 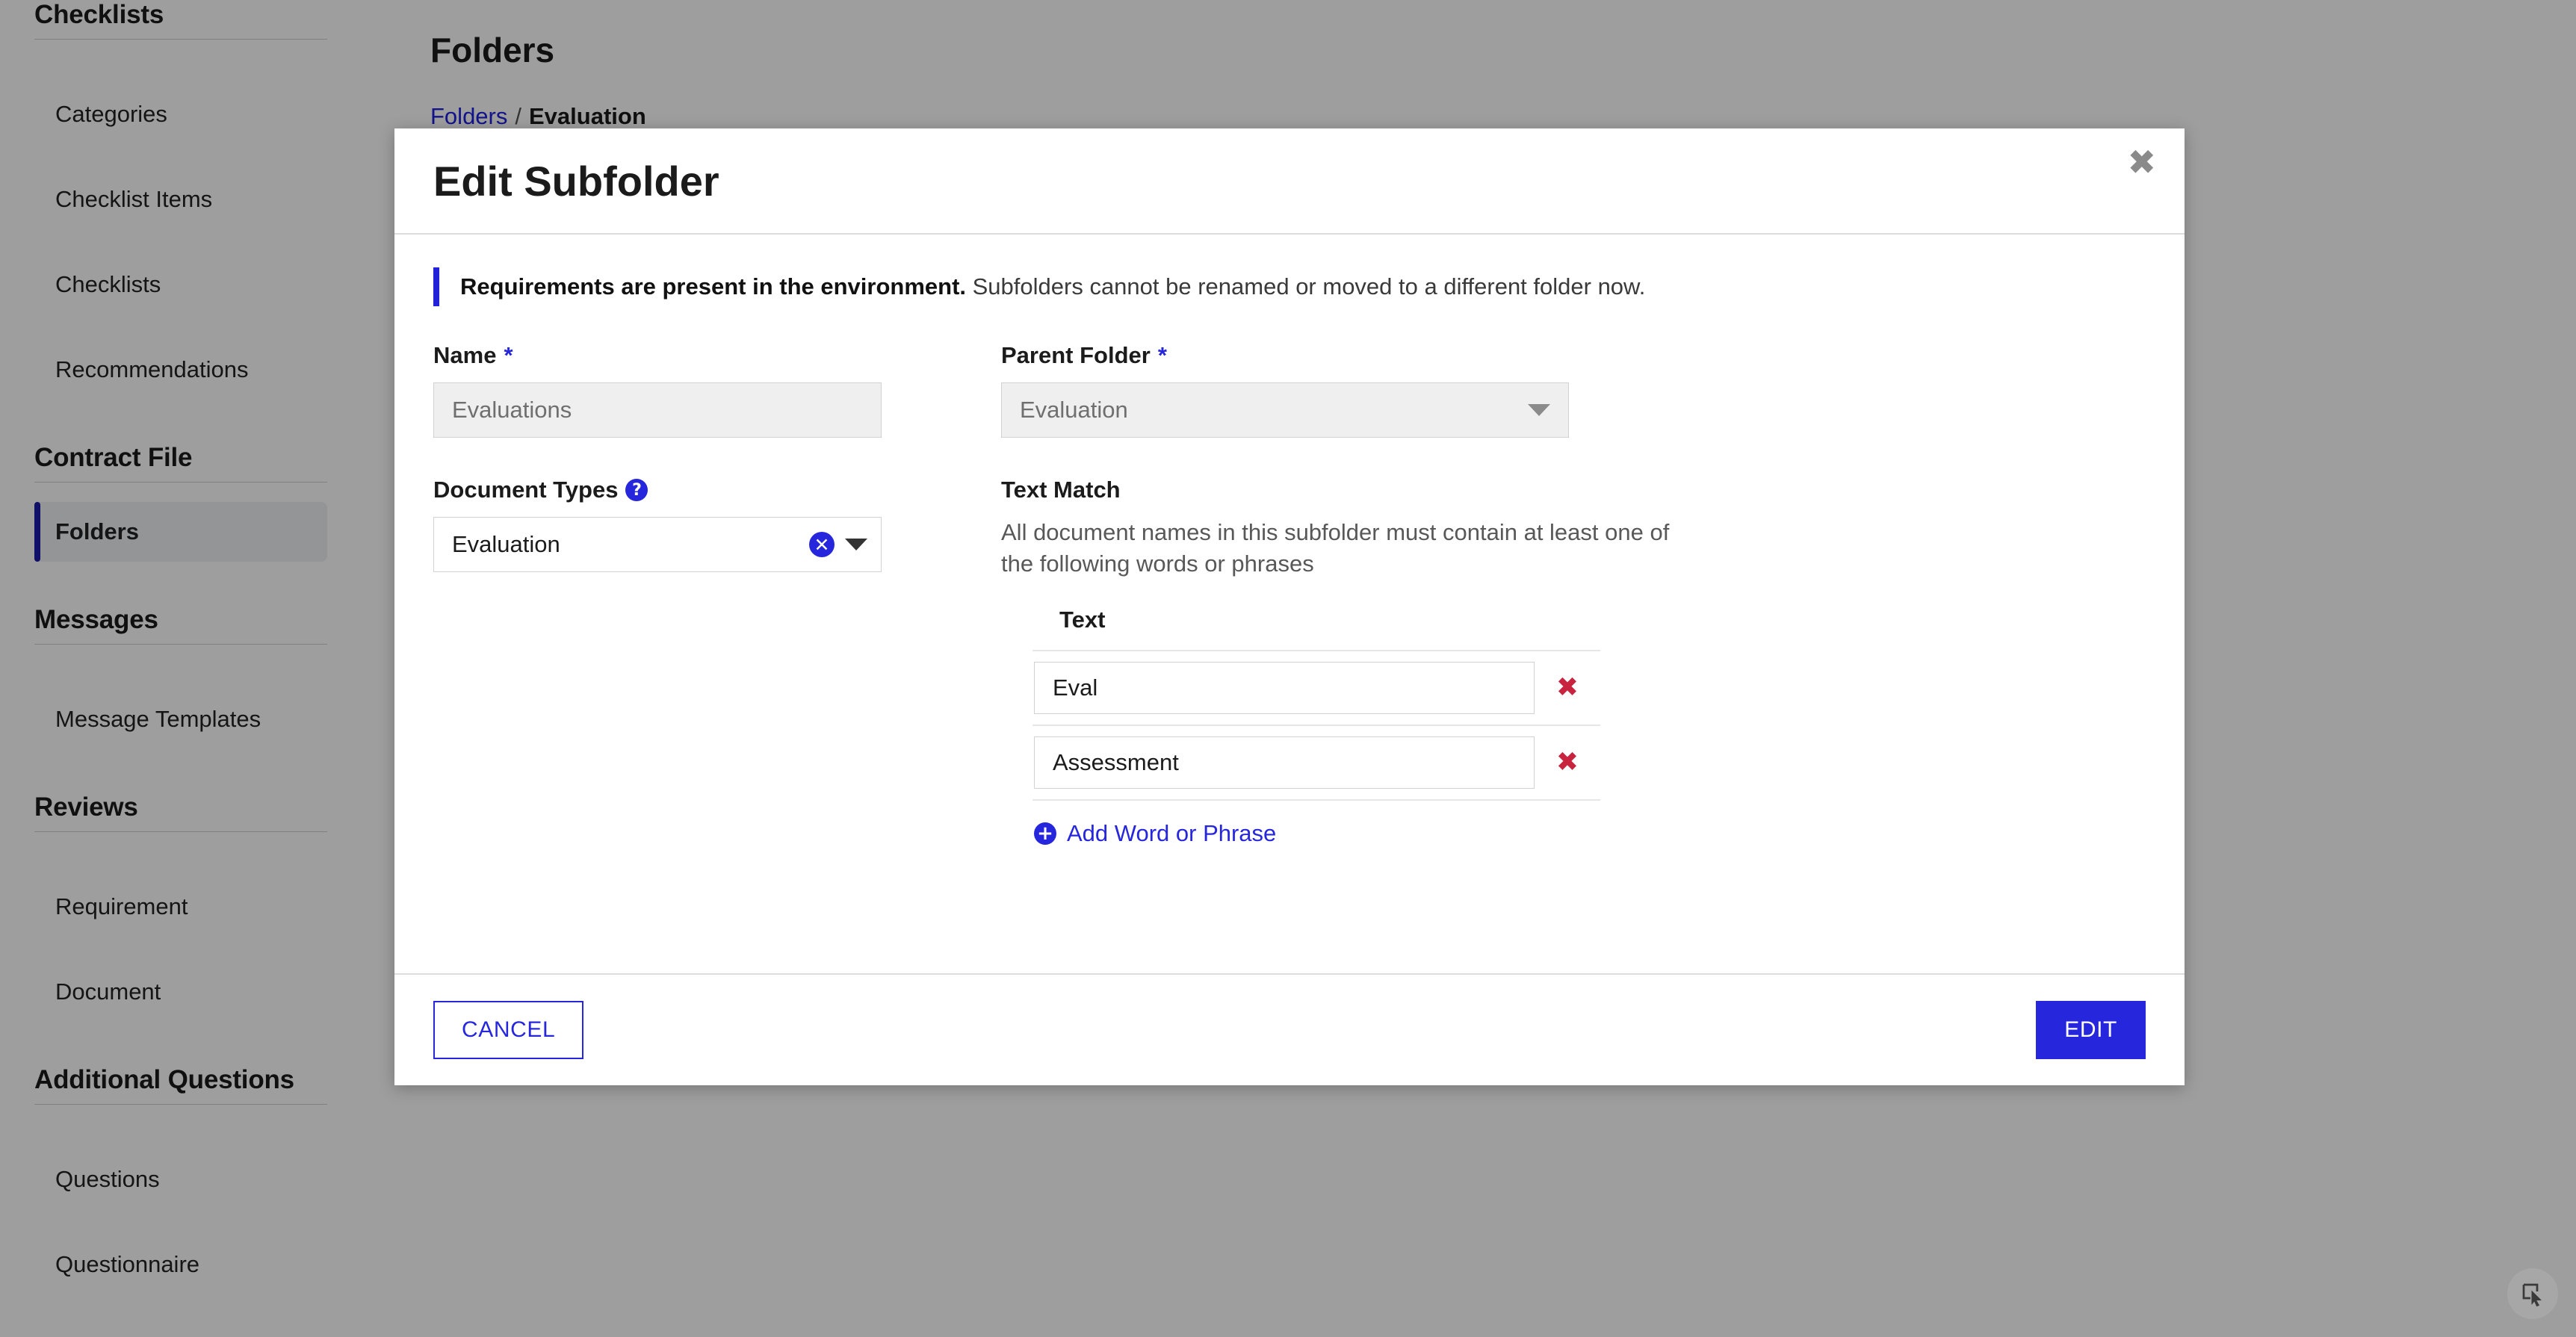 I want to click on modal-header: Edit Subfolder ✖, so click(x=1289, y=181).